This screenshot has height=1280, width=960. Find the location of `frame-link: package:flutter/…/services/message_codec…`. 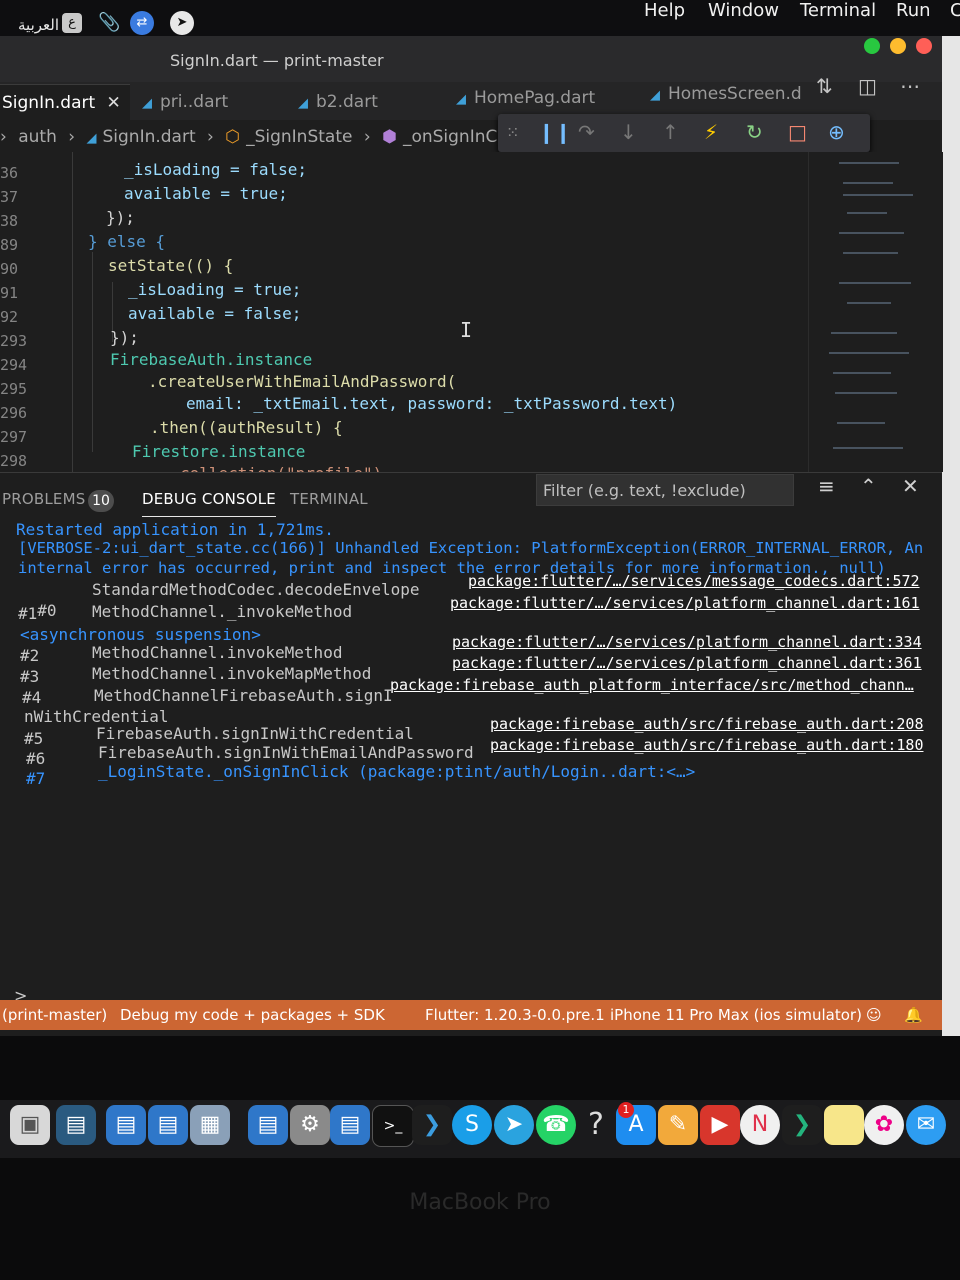

frame-link: package:flutter/…/services/message_codec… is located at coordinates (694, 581).